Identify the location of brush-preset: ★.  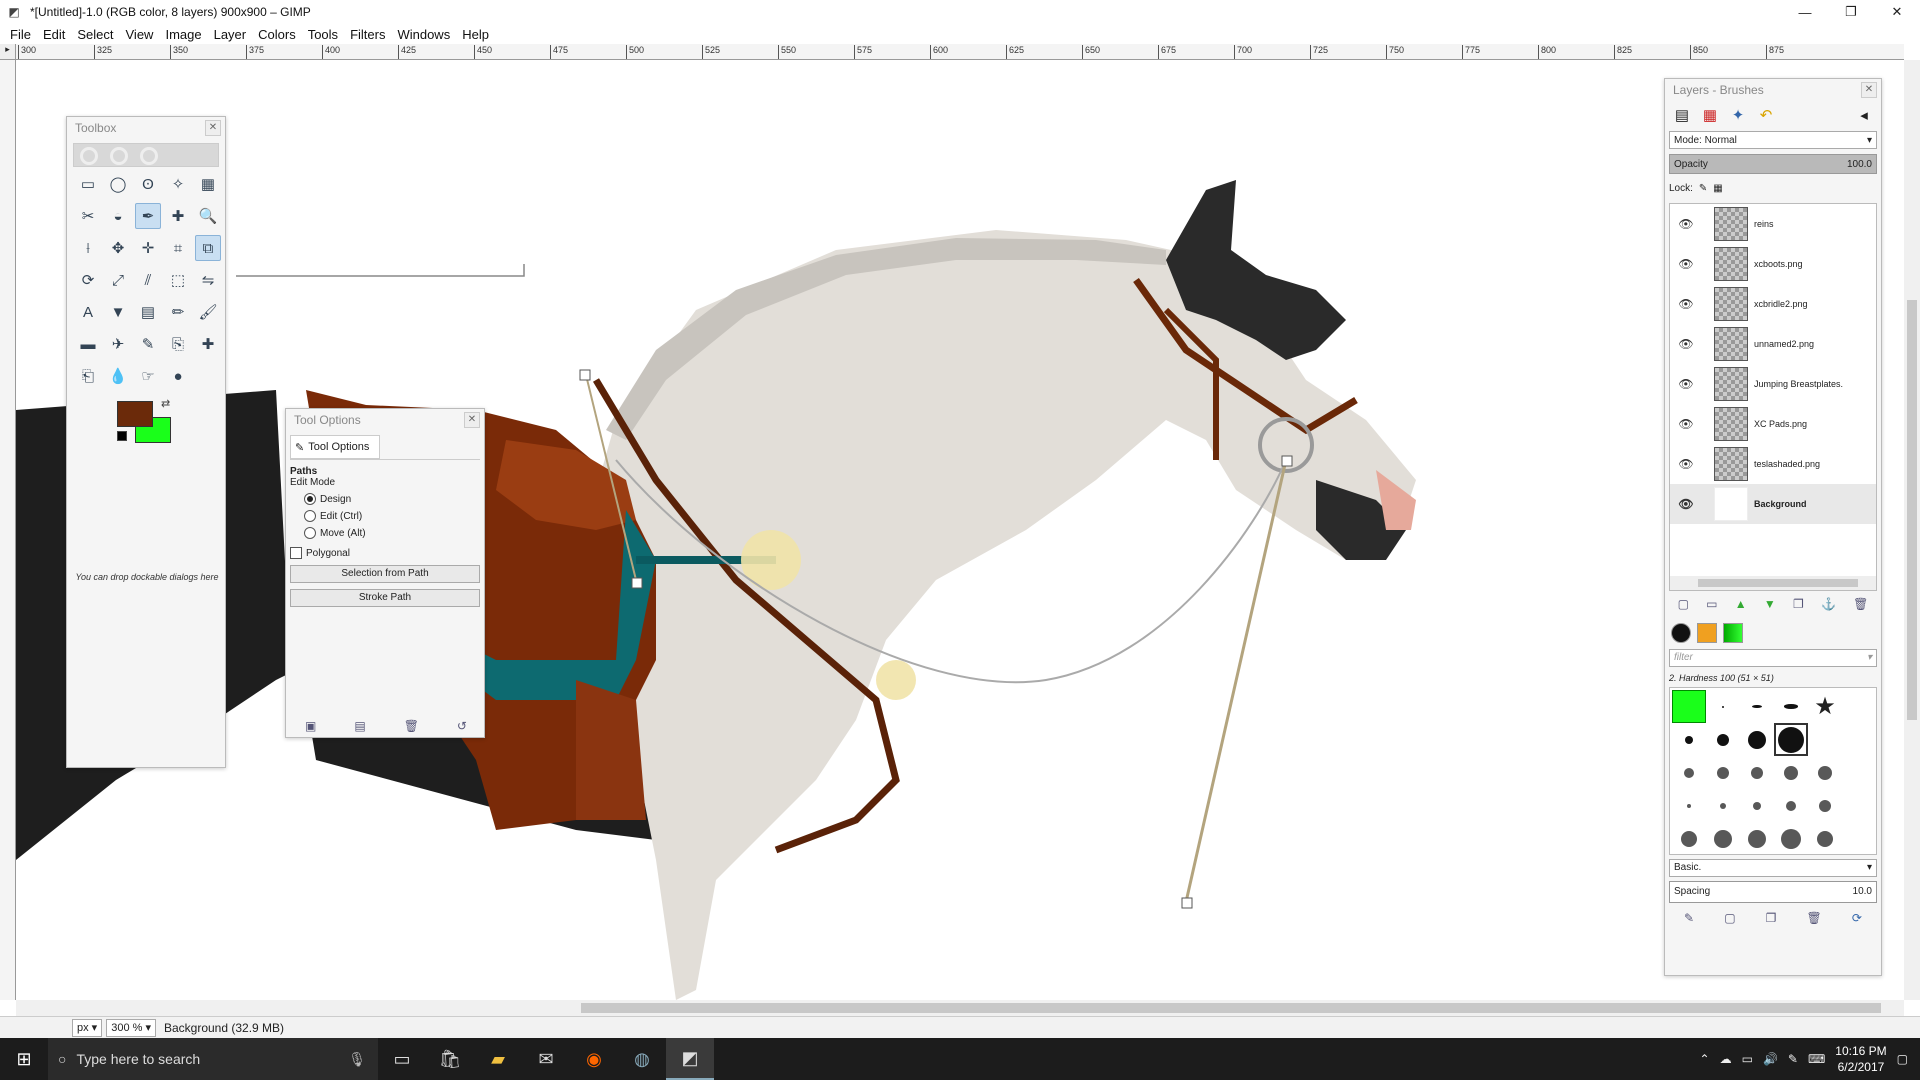
(1825, 706).